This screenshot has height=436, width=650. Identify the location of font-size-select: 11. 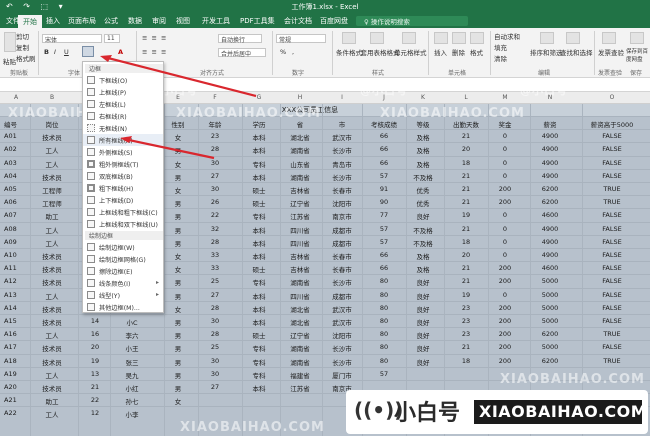
(112, 38).